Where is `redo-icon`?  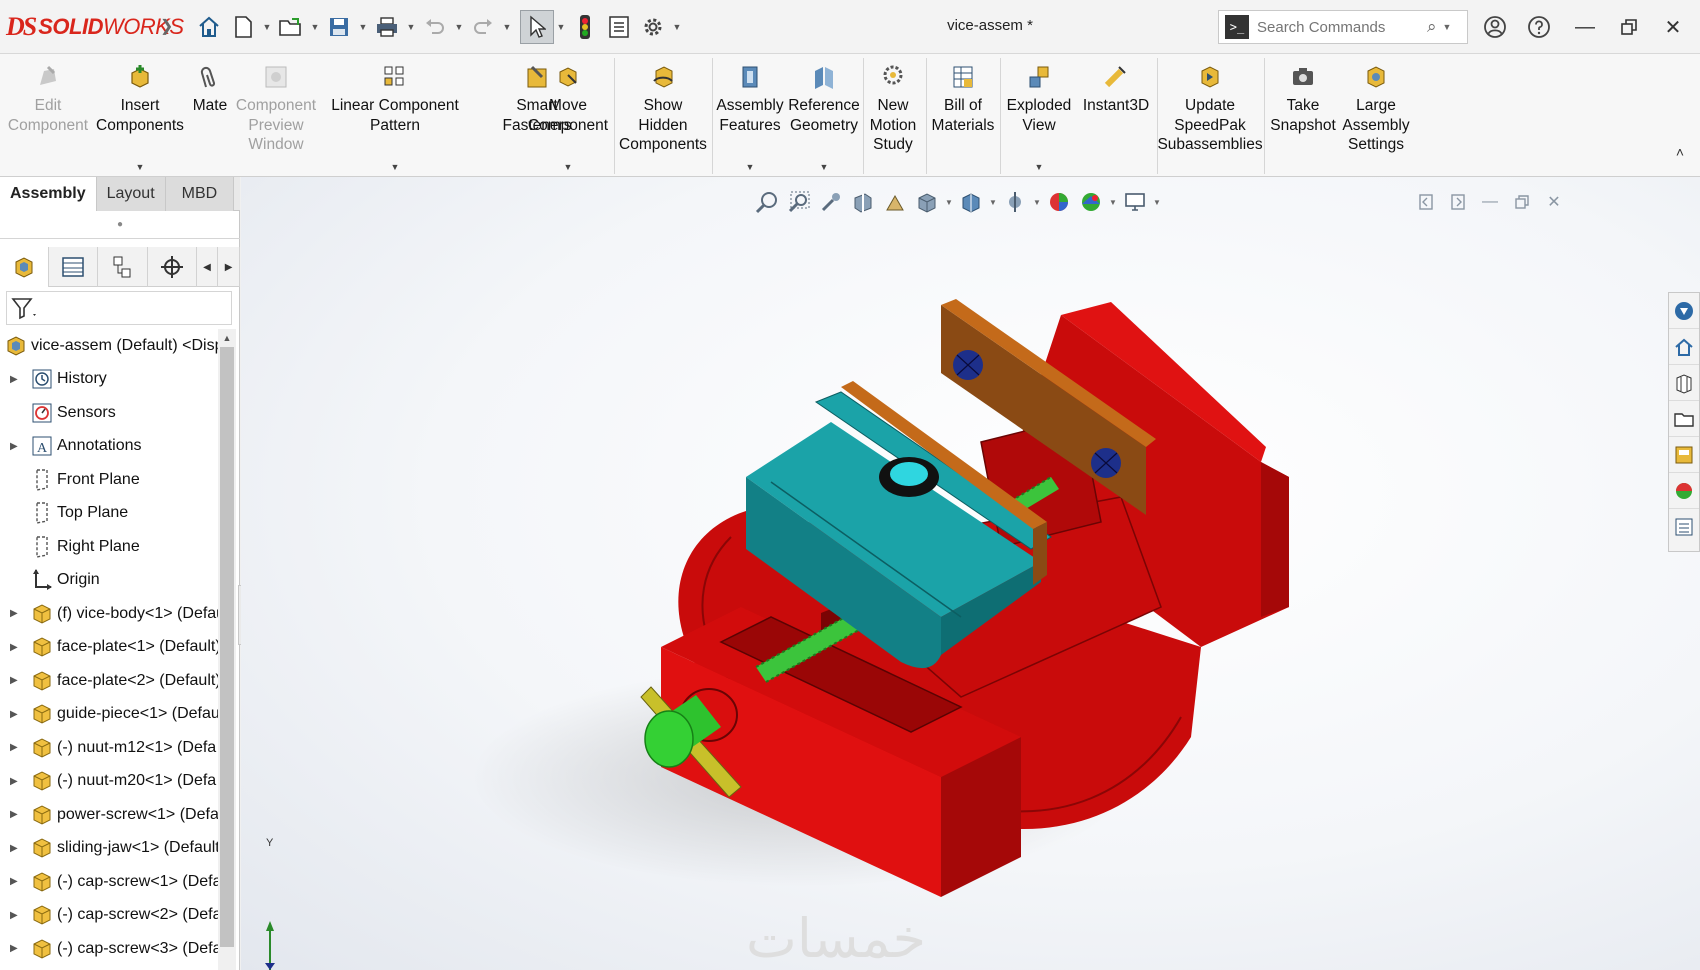
redo-icon is located at coordinates (483, 27).